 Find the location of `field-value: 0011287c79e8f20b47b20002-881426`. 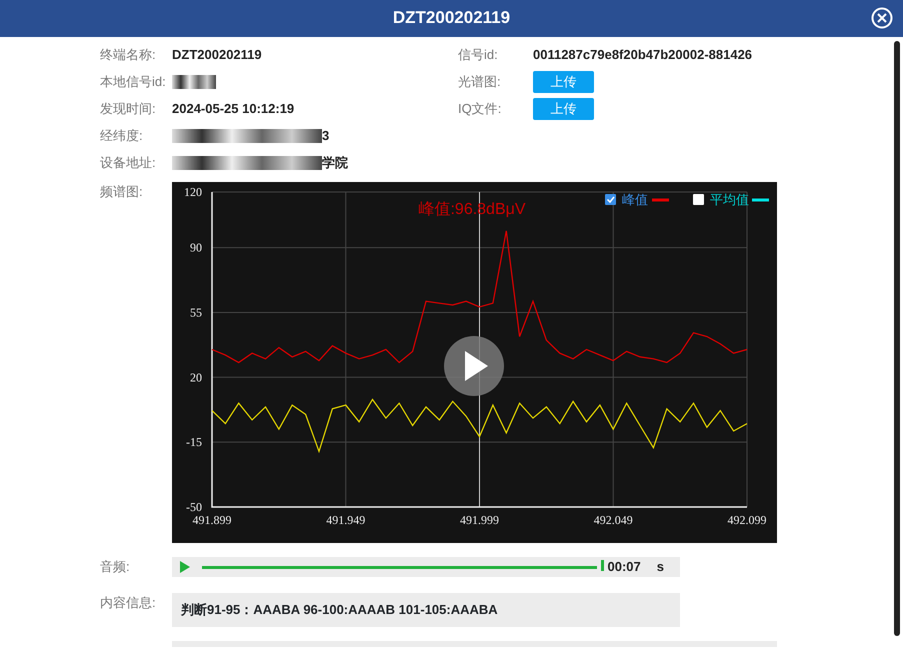

field-value: 0011287c79e8f20b47b20002-881426 is located at coordinates (642, 55).